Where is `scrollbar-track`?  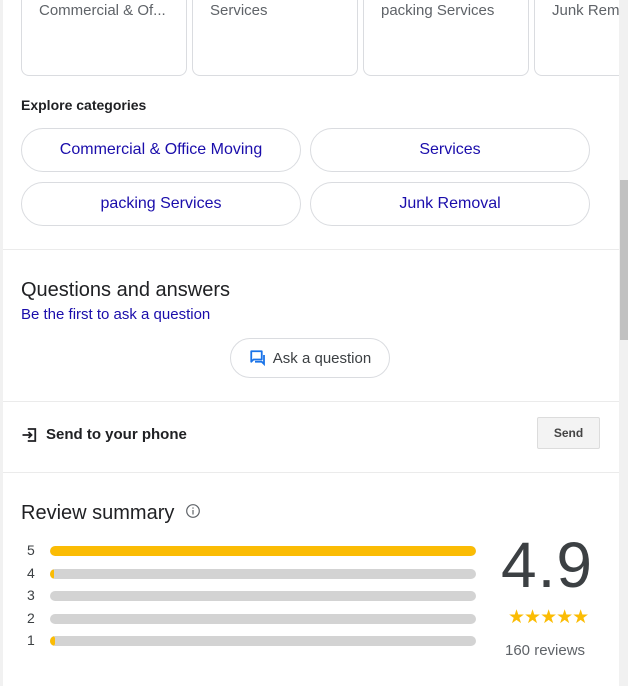 scrollbar-track is located at coordinates (623, 343).